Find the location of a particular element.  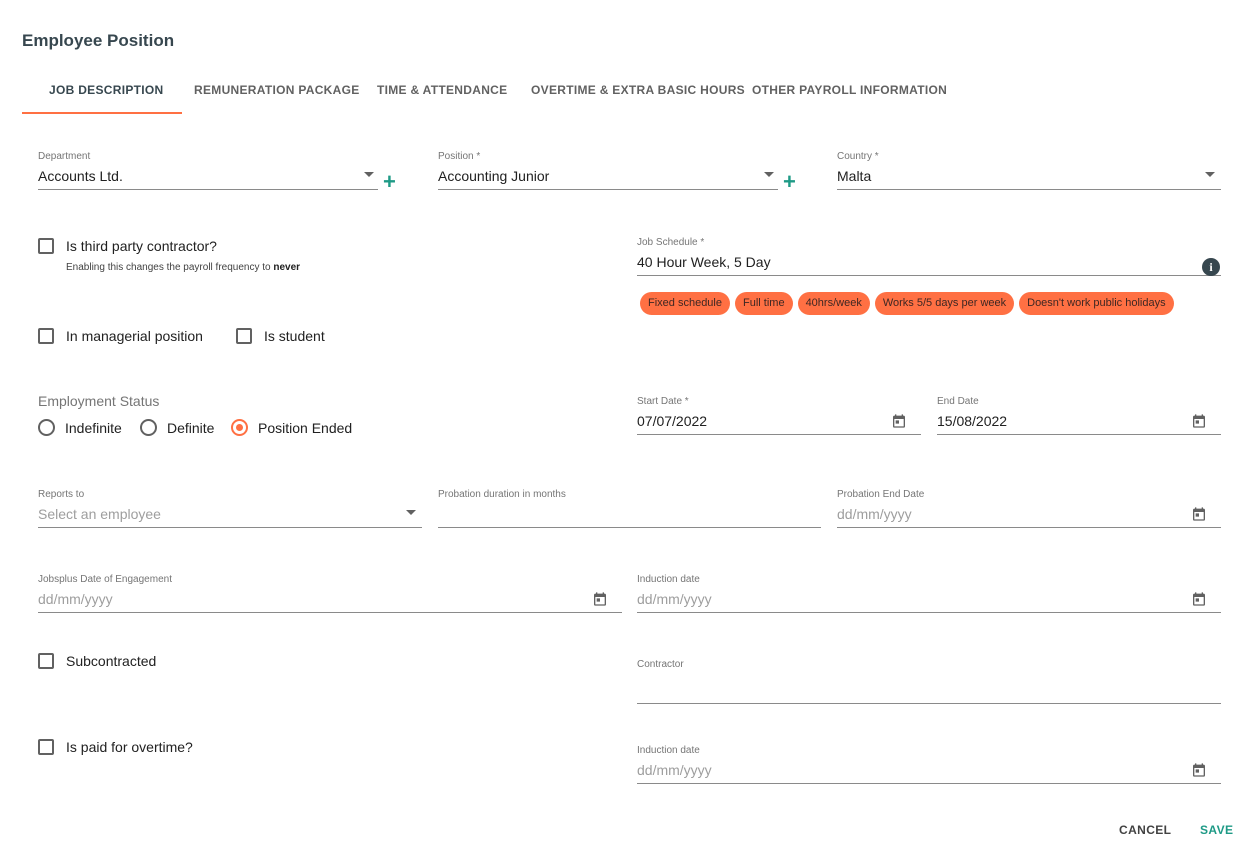

probation-end-date-placeholder: dd/mm/yyyy is located at coordinates (874, 514).